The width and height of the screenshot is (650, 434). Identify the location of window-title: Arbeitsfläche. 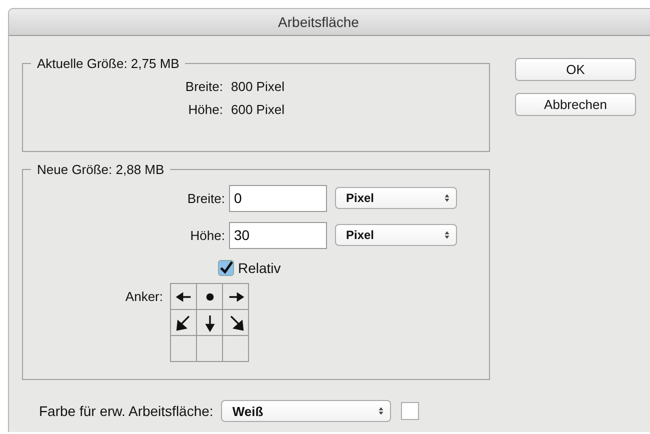
(318, 22).